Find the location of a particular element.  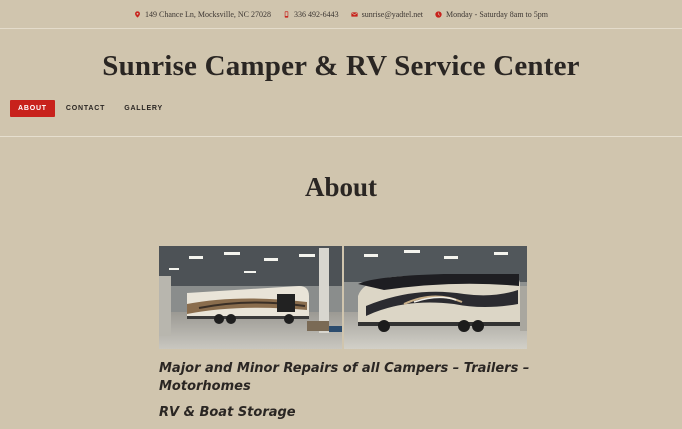

address-info: 149 Chance Ln, Mocksville, NC 27028 is located at coordinates (202, 14).